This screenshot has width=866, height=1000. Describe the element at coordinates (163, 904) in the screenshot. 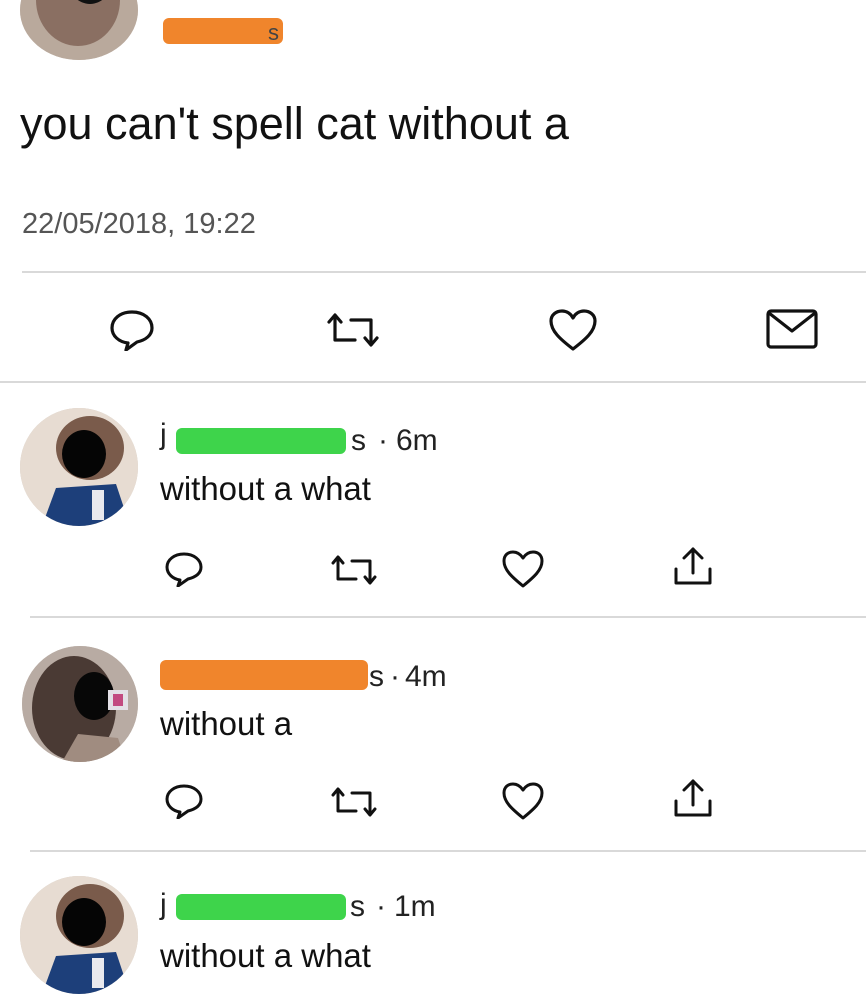

I see `reply-3-name-prefix: j` at that location.